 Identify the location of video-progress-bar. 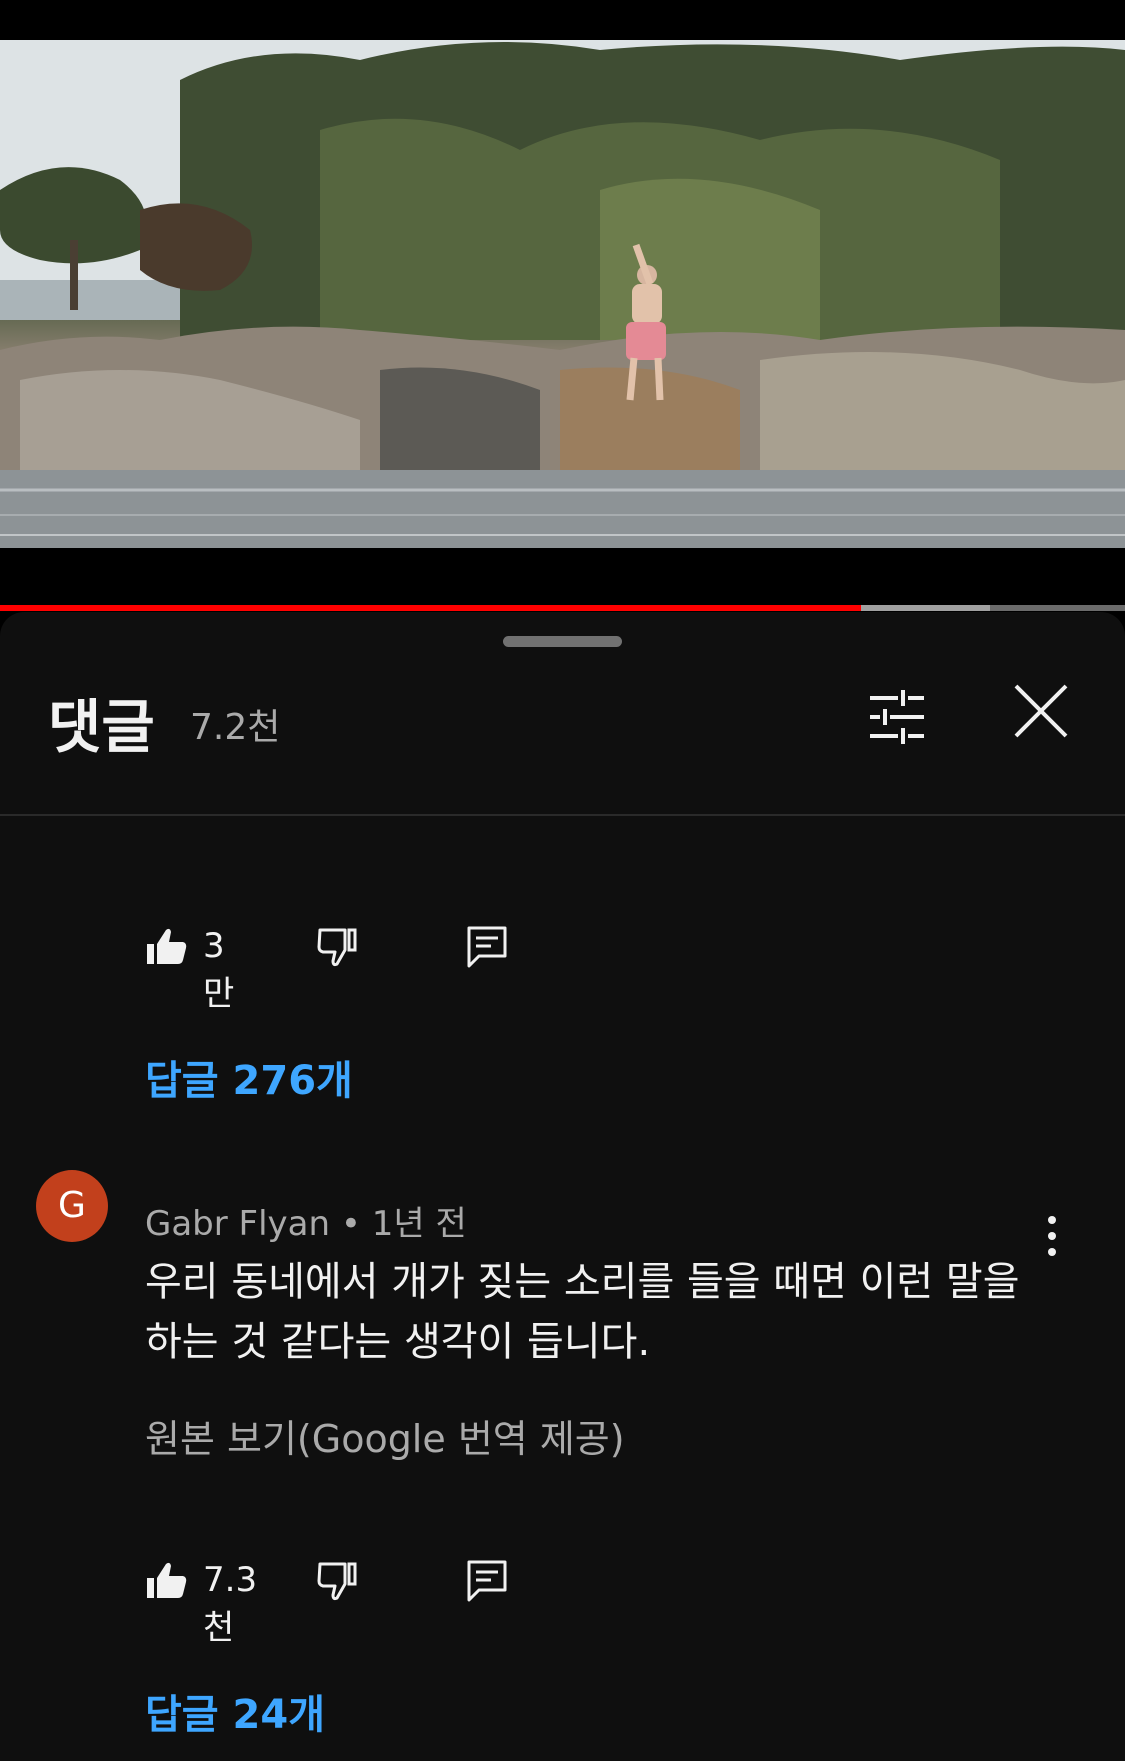
(562, 608).